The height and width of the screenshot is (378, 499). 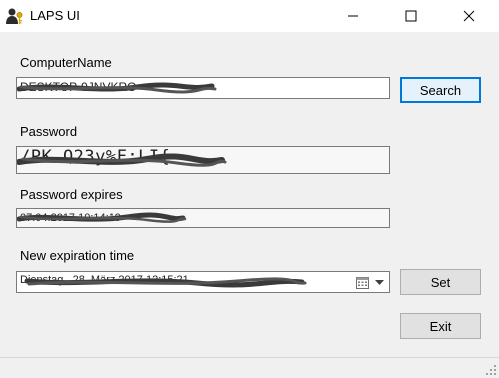 I want to click on close-button, so click(x=469, y=16).